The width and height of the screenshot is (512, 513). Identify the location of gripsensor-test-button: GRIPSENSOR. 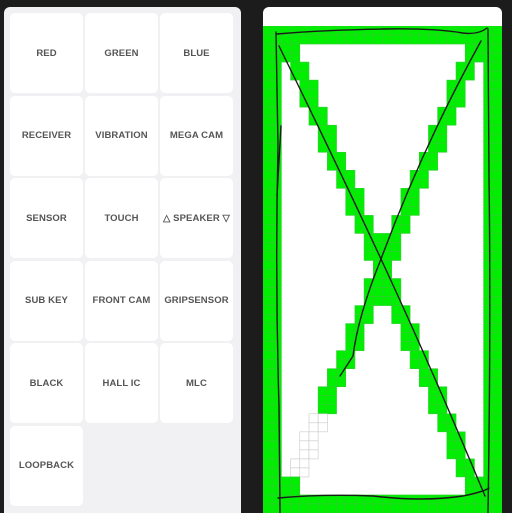
(196, 300).